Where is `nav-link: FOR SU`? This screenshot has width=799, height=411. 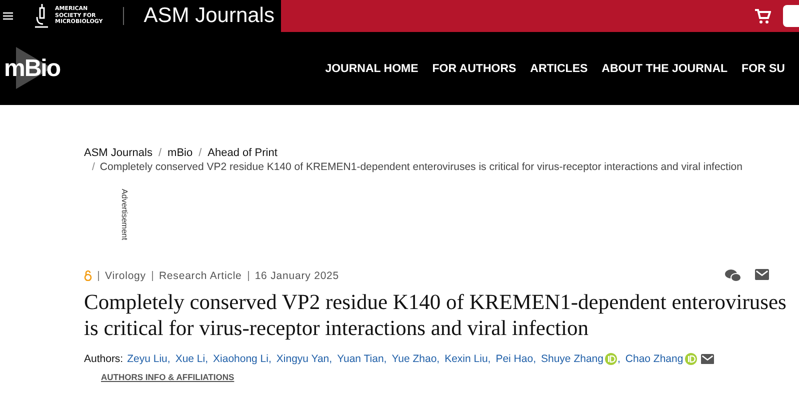
nav-link: FOR SU is located at coordinates (763, 68).